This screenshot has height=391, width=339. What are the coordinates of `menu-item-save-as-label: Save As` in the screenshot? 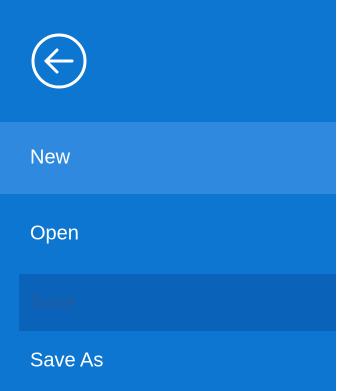 It's located at (67, 360).